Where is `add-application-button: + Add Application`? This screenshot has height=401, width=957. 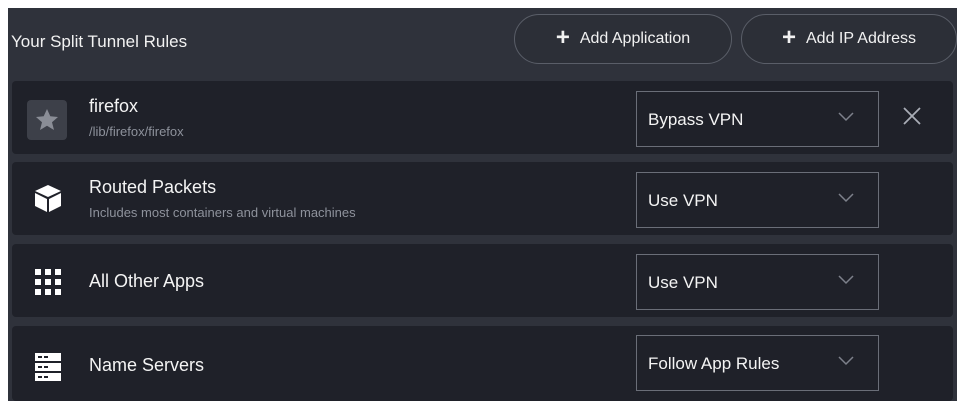 add-application-button: + Add Application is located at coordinates (623, 39).